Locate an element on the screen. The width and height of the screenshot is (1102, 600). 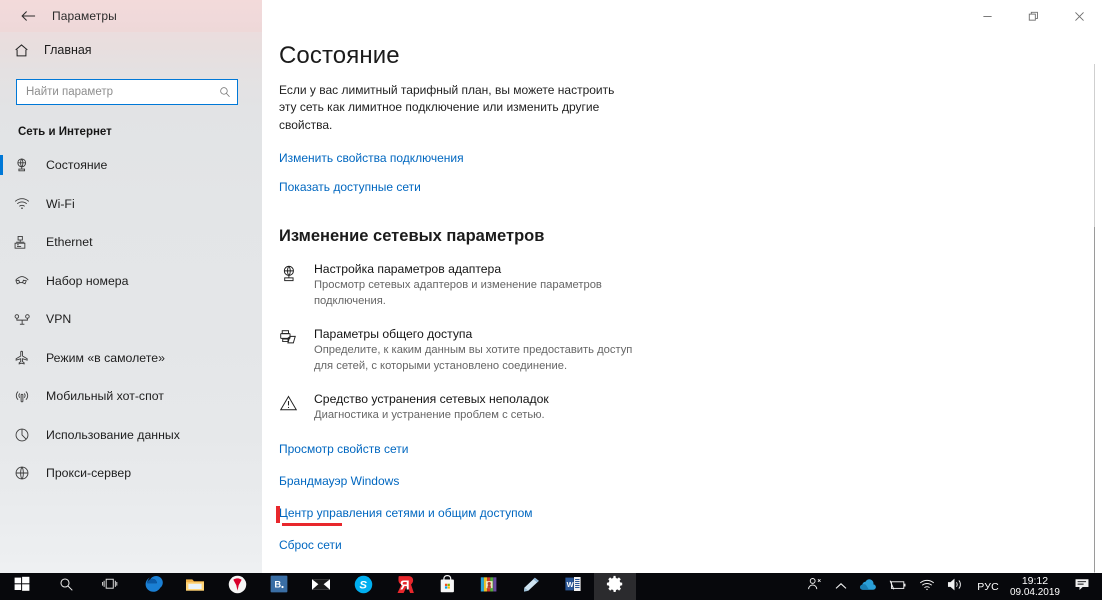
home-icon is located at coordinates (29, 50).